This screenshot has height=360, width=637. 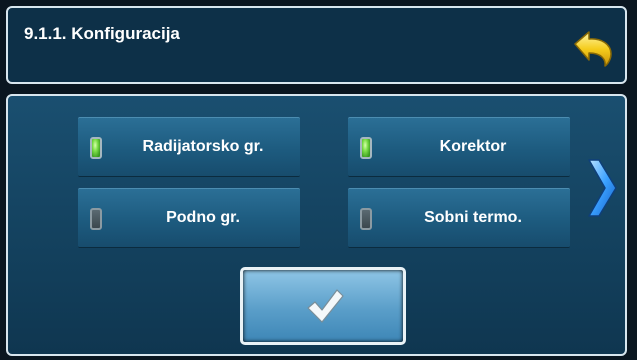 What do you see at coordinates (102, 33) in the screenshot?
I see `page-title: 9.1.1. Konfiguracija` at bounding box center [102, 33].